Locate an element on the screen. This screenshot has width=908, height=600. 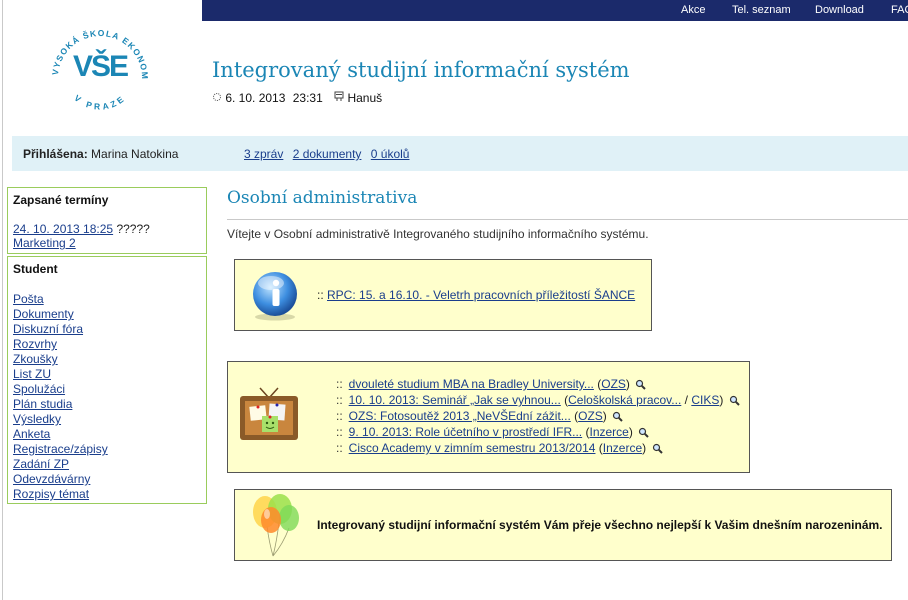
term-course-link: Marketing 2 is located at coordinates (44, 243).